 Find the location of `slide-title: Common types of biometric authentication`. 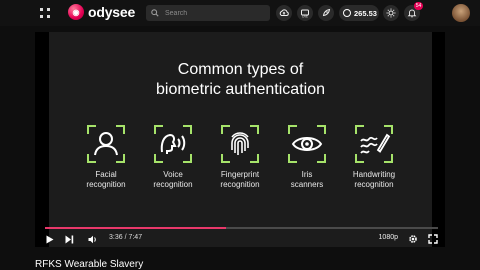

slide-title: Common types of biometric authentication is located at coordinates (240, 79).